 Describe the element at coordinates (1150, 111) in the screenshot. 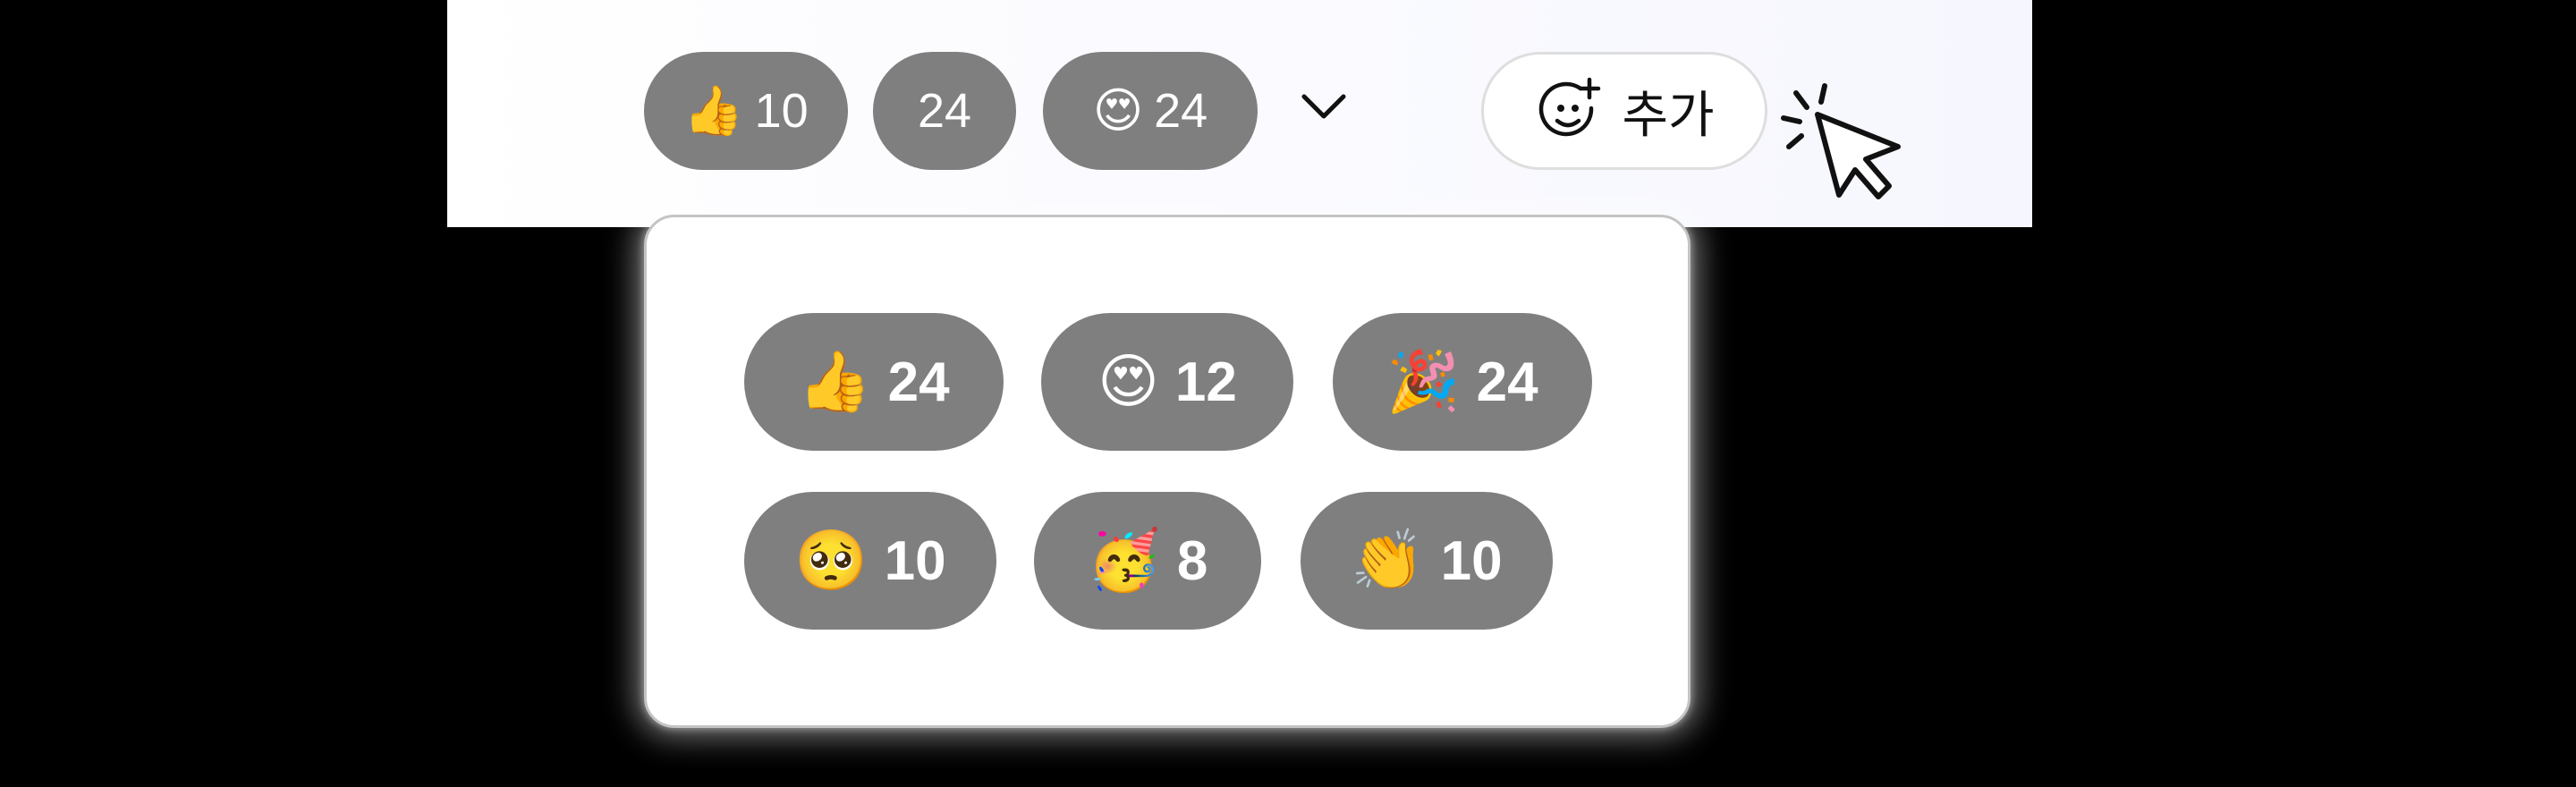

I see `reaction-pill-heart-eyes: 😍 24` at that location.